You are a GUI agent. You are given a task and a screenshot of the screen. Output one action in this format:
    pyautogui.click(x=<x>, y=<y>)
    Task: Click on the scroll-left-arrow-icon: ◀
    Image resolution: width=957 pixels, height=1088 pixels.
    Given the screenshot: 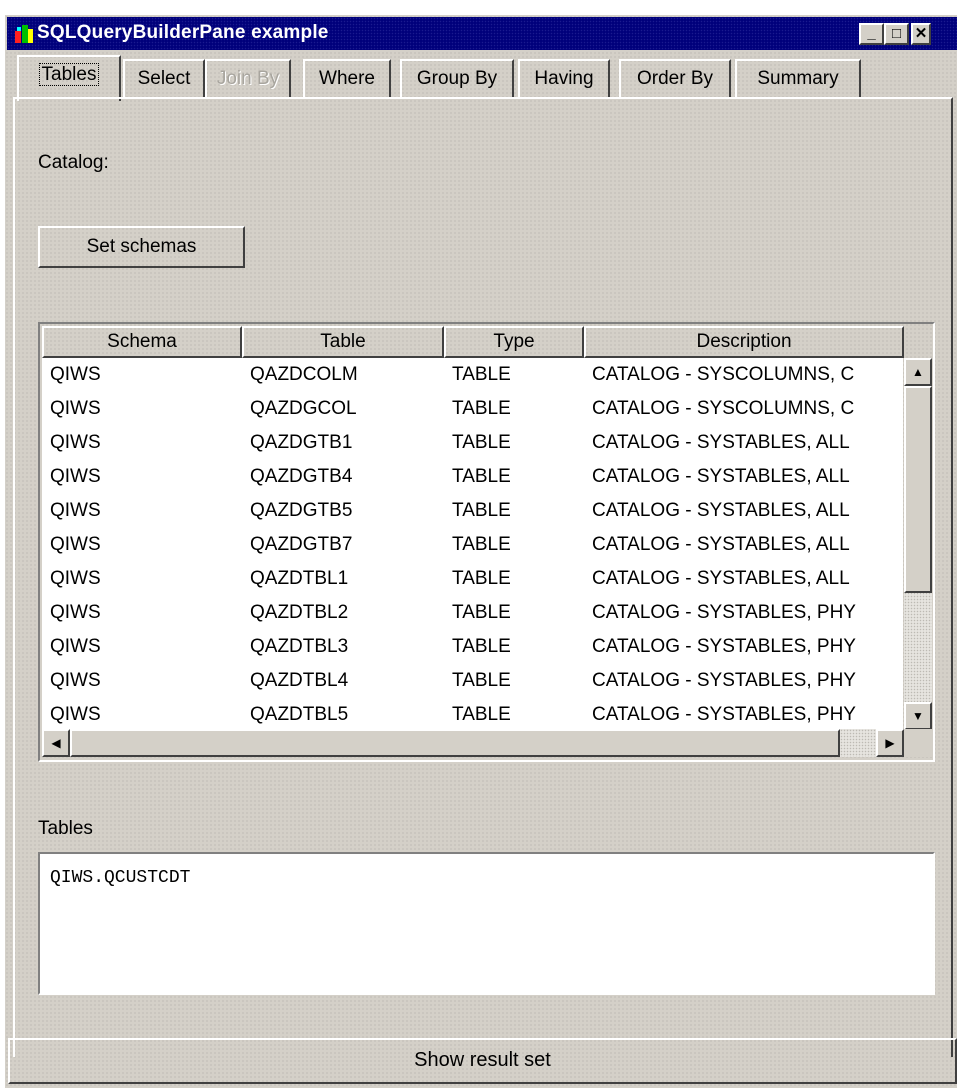 What is the action you would take?
    pyautogui.click(x=56, y=743)
    